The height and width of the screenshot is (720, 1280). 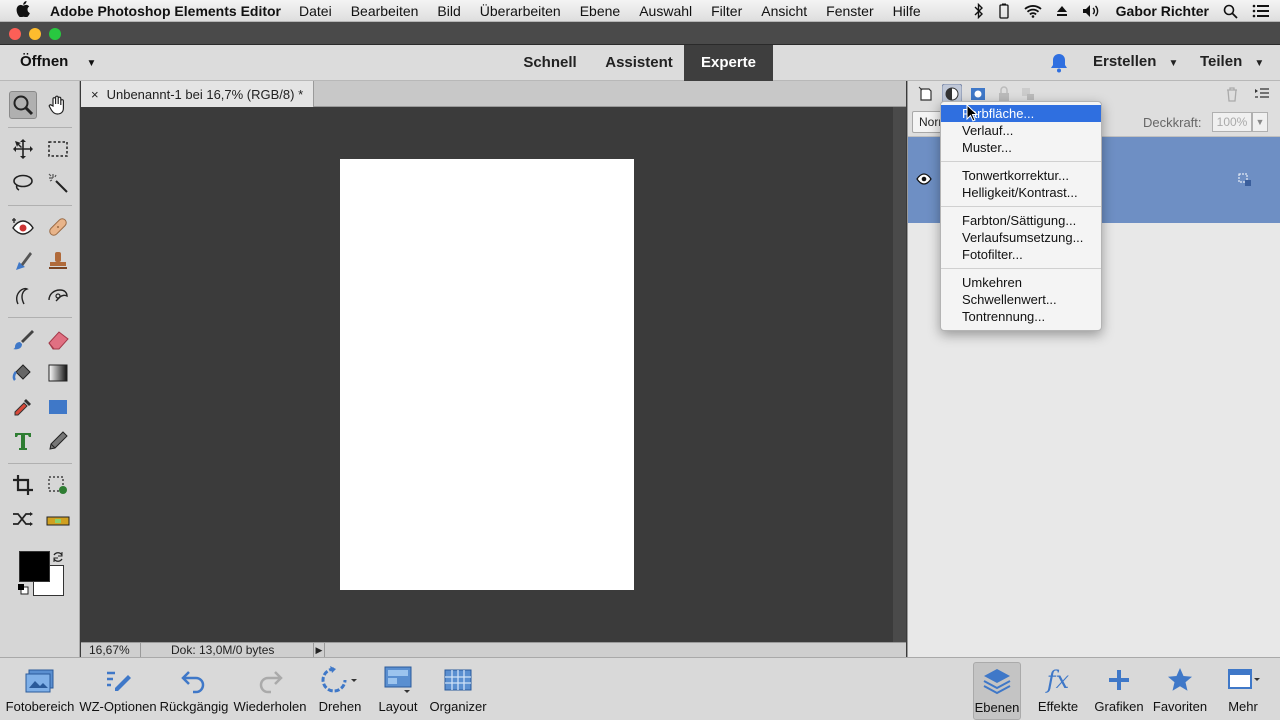 I want to click on close-window-button, so click(x=15, y=34).